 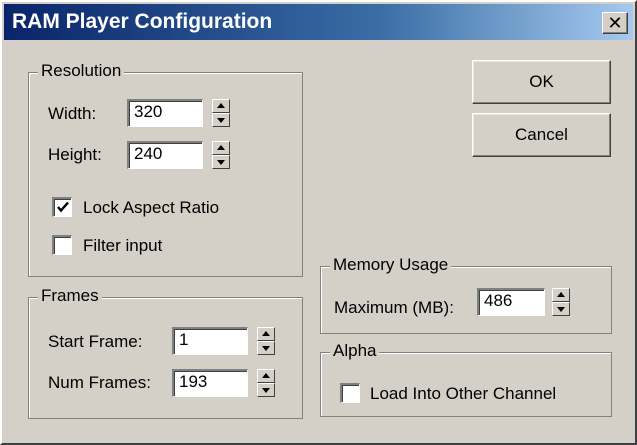 I want to click on resolution-group-label: Resolution, so click(x=81, y=71).